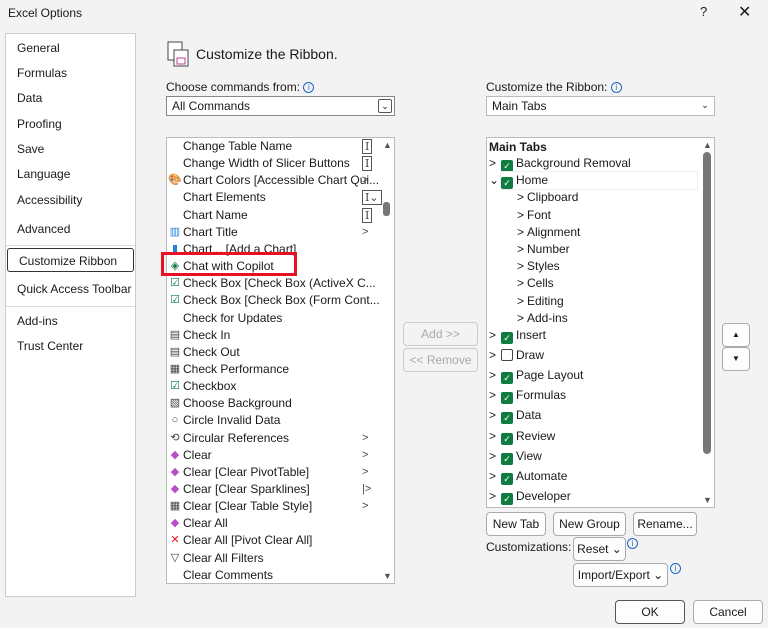 The width and height of the screenshot is (768, 628). What do you see at coordinates (273, 146) in the screenshot?
I see `command-item: Change Table Name I` at bounding box center [273, 146].